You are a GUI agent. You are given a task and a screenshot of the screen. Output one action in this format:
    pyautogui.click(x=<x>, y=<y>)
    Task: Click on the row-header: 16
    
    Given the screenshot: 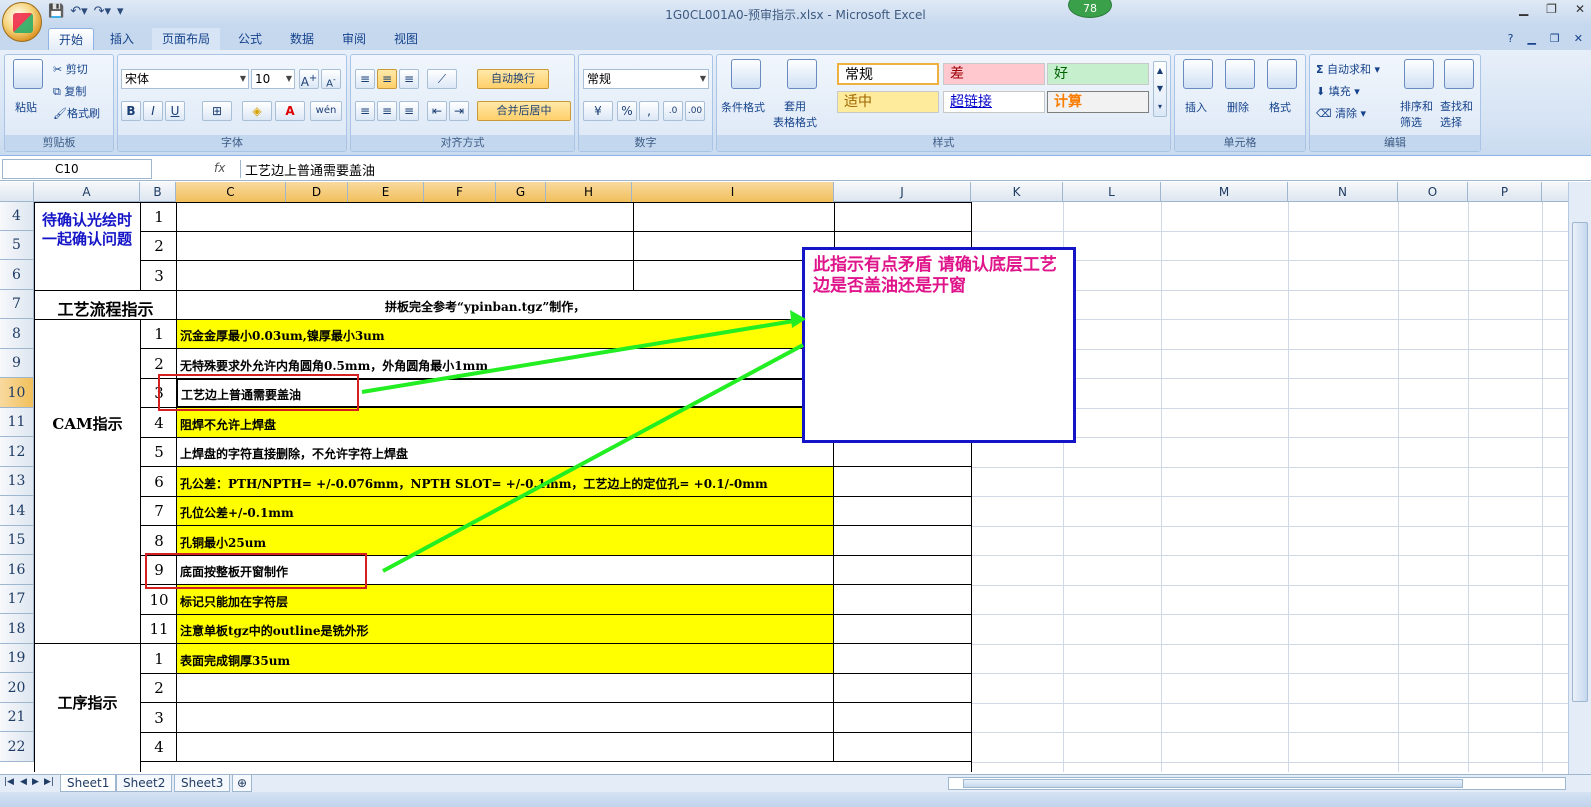 What is the action you would take?
    pyautogui.click(x=17, y=570)
    